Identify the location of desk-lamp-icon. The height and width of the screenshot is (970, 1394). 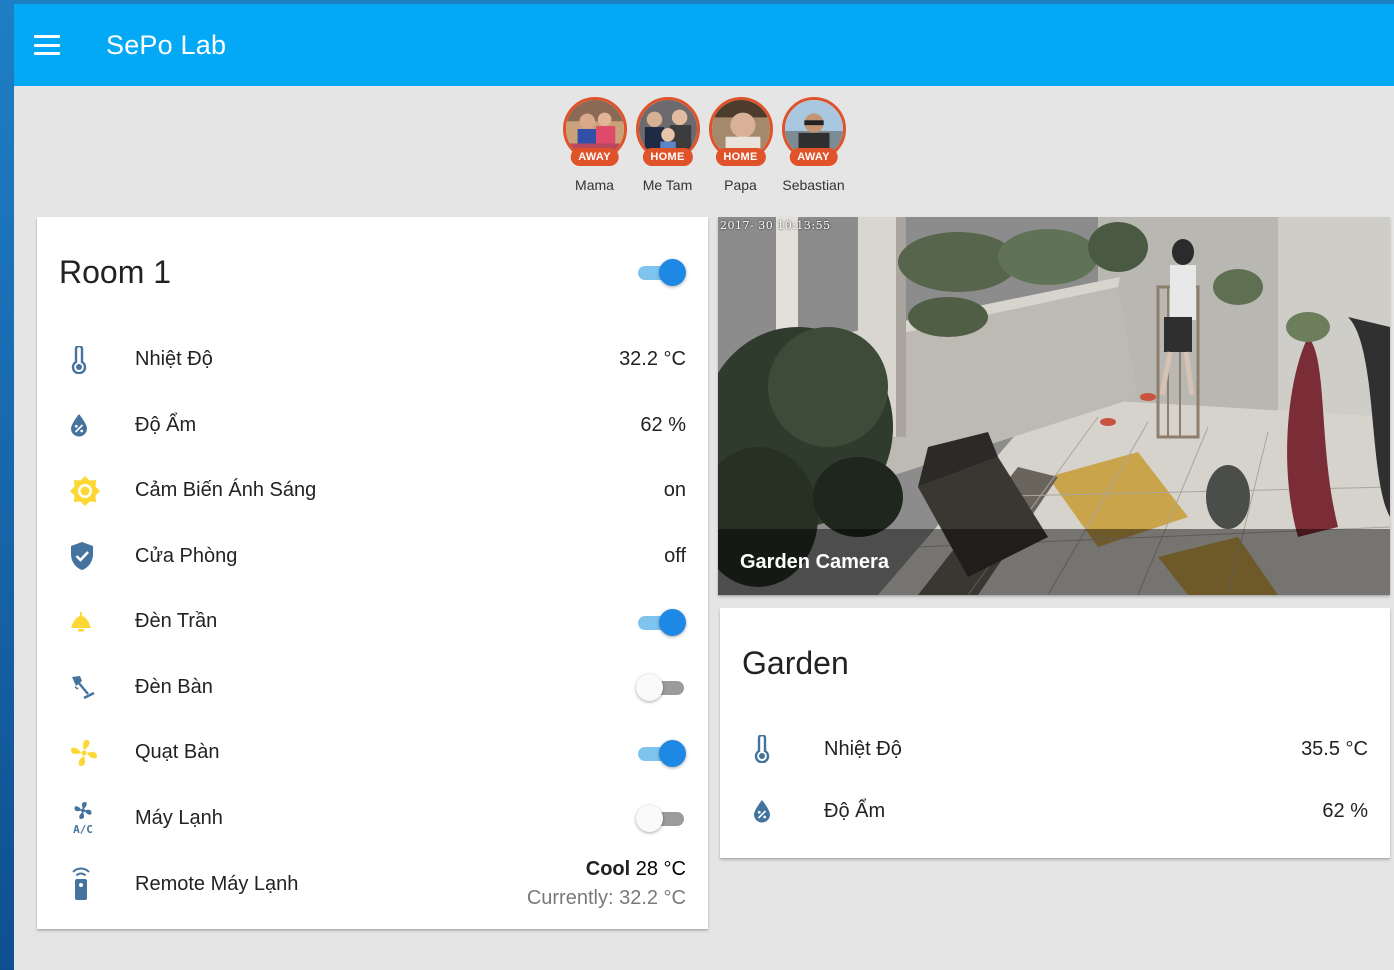
(87, 687).